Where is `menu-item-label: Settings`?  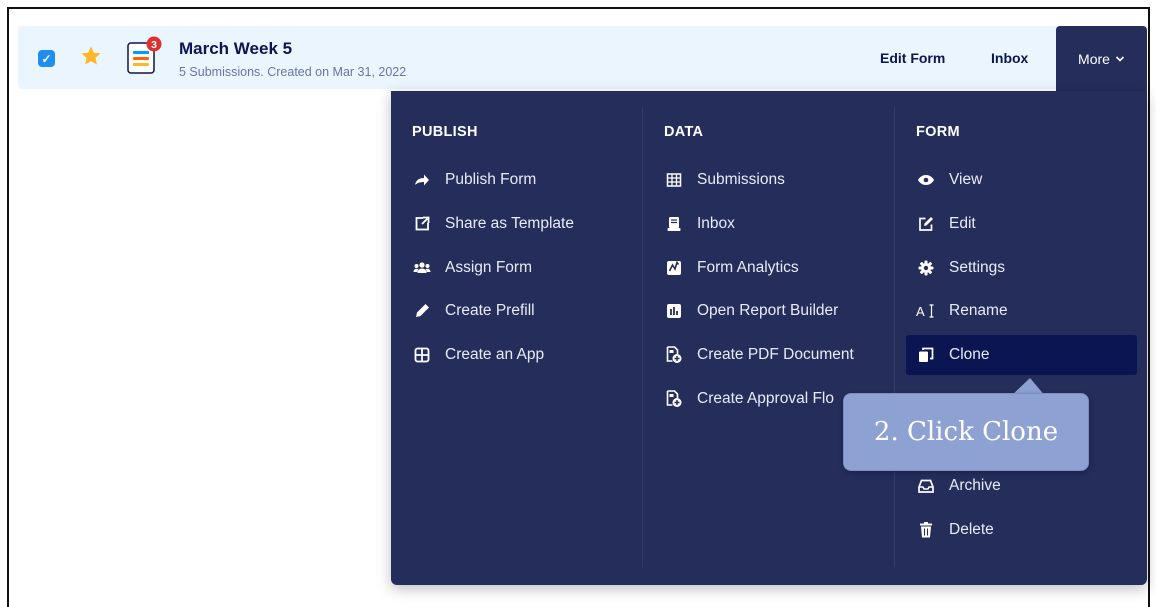
menu-item-label: Settings is located at coordinates (977, 267).